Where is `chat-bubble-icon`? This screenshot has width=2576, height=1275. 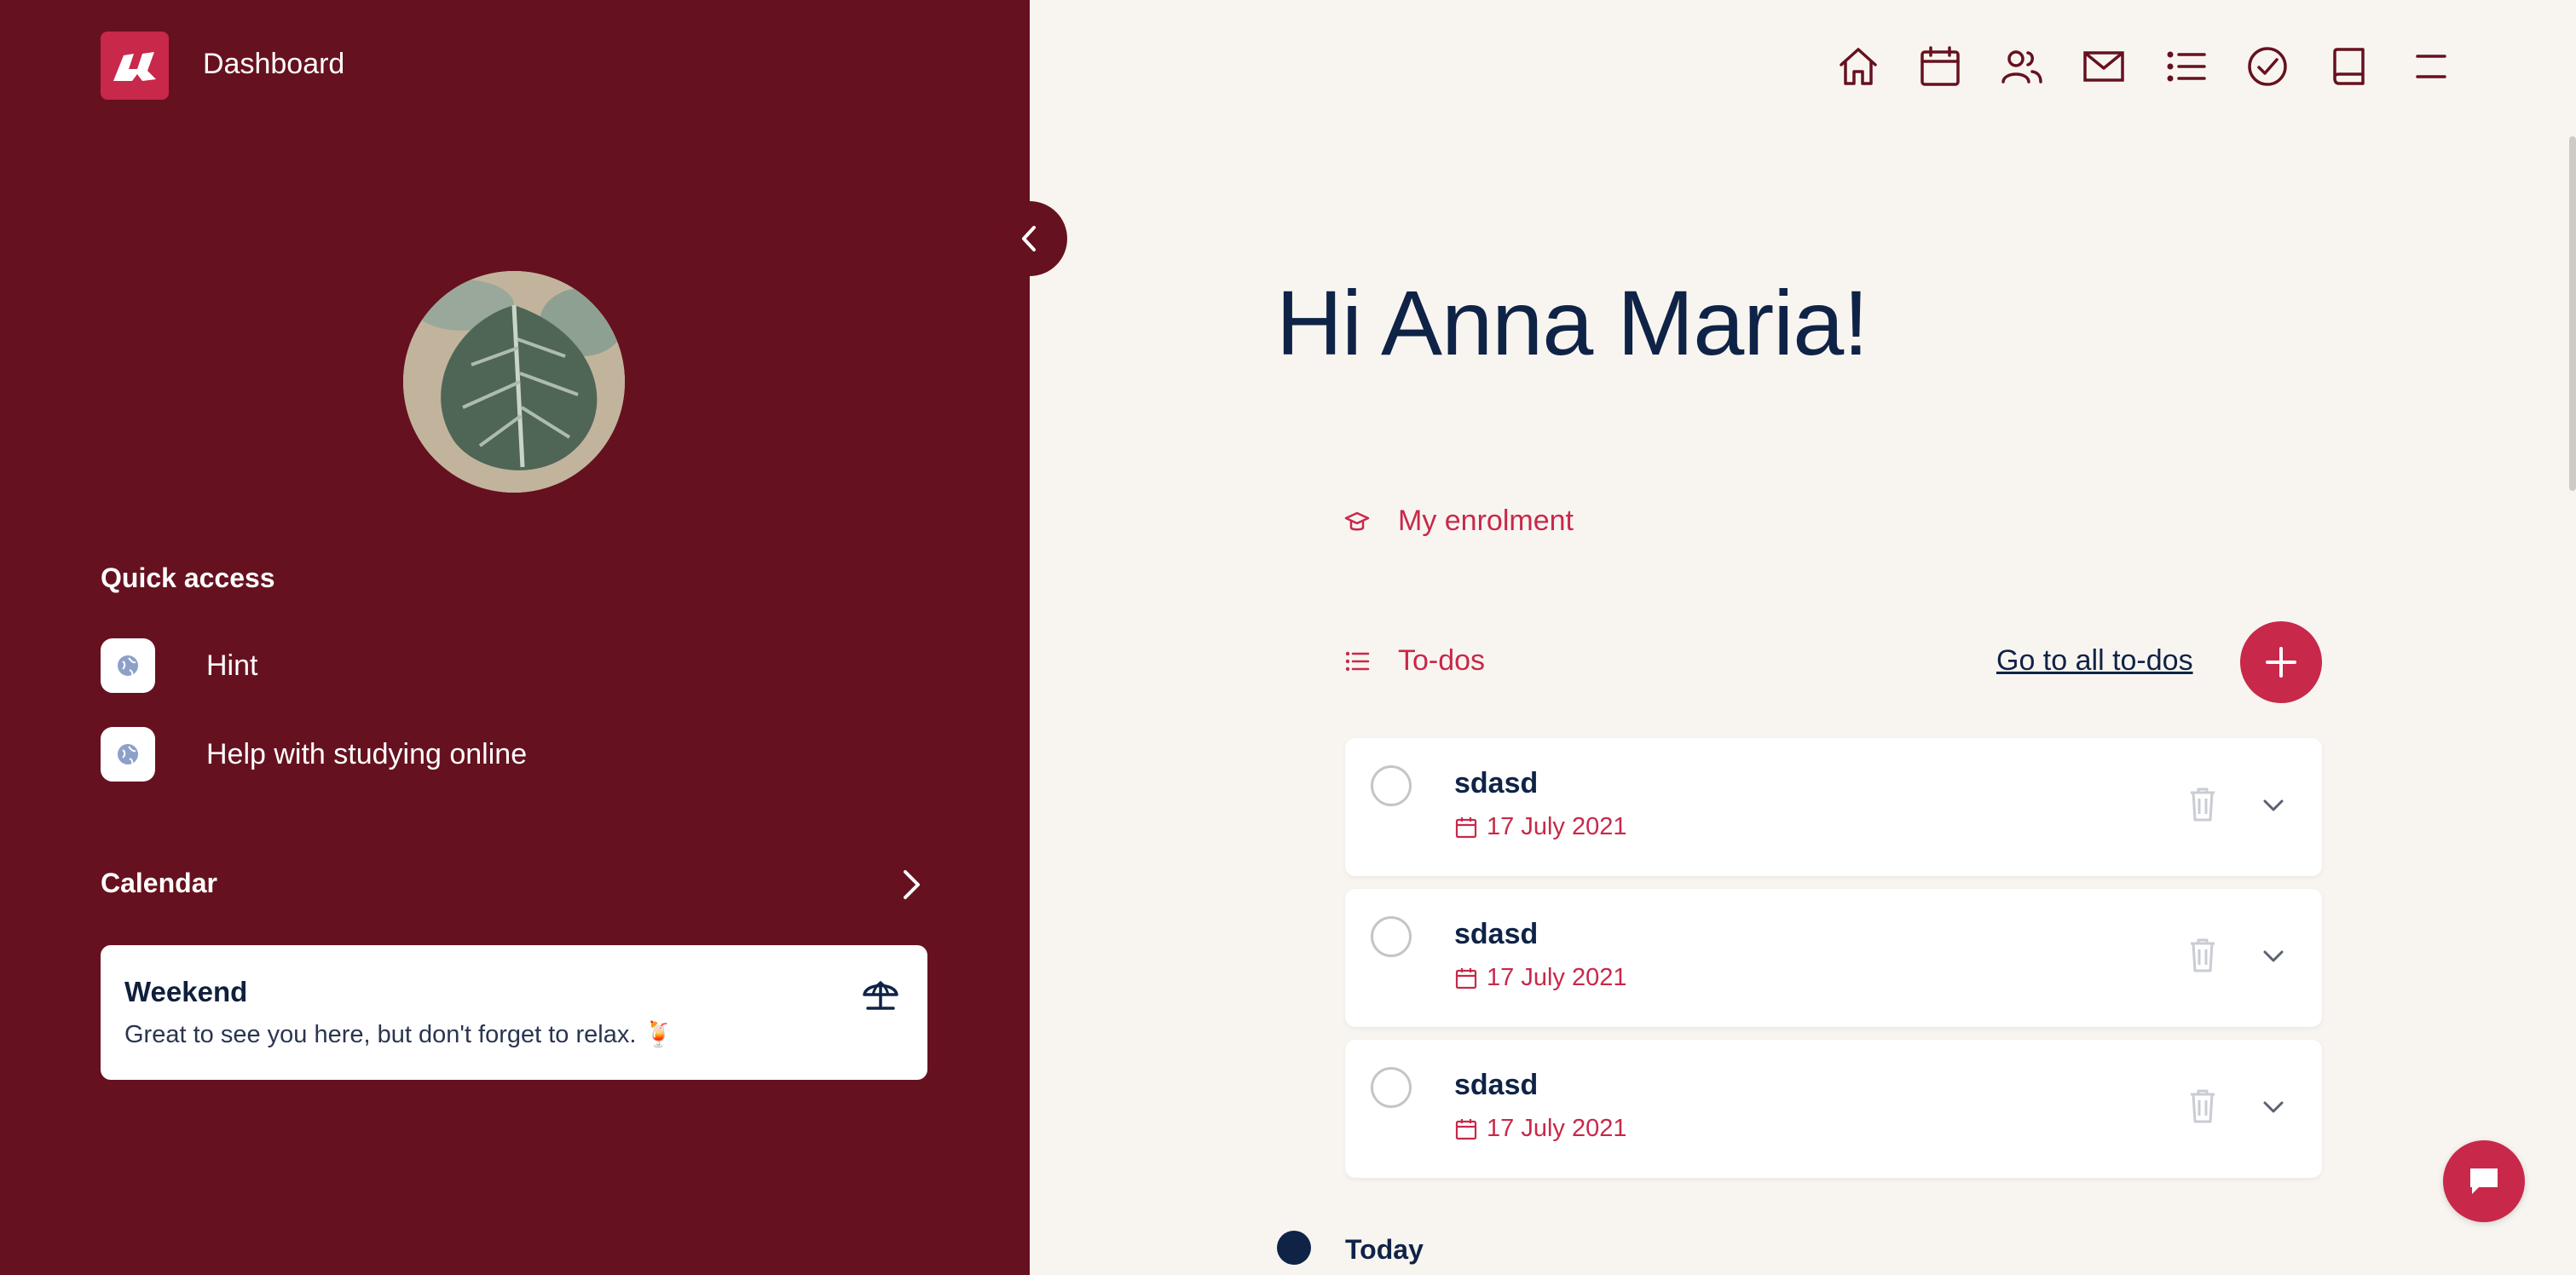 chat-bubble-icon is located at coordinates (2484, 1181).